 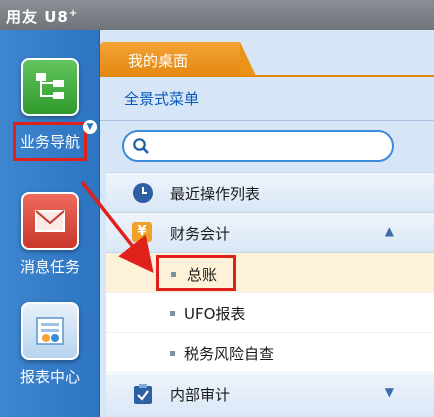 I want to click on menu-item-highlight: 总账, so click(x=196, y=273).